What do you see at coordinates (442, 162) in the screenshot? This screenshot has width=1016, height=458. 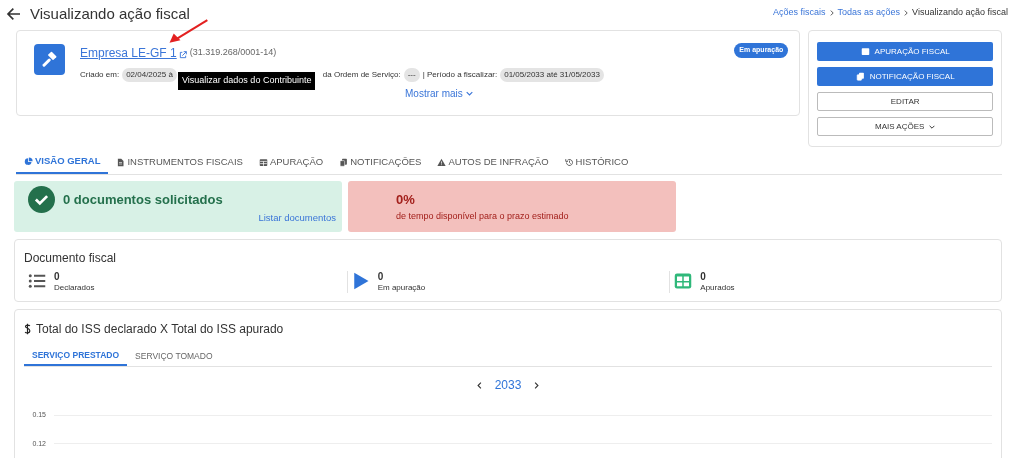 I see `warning-icon` at bounding box center [442, 162].